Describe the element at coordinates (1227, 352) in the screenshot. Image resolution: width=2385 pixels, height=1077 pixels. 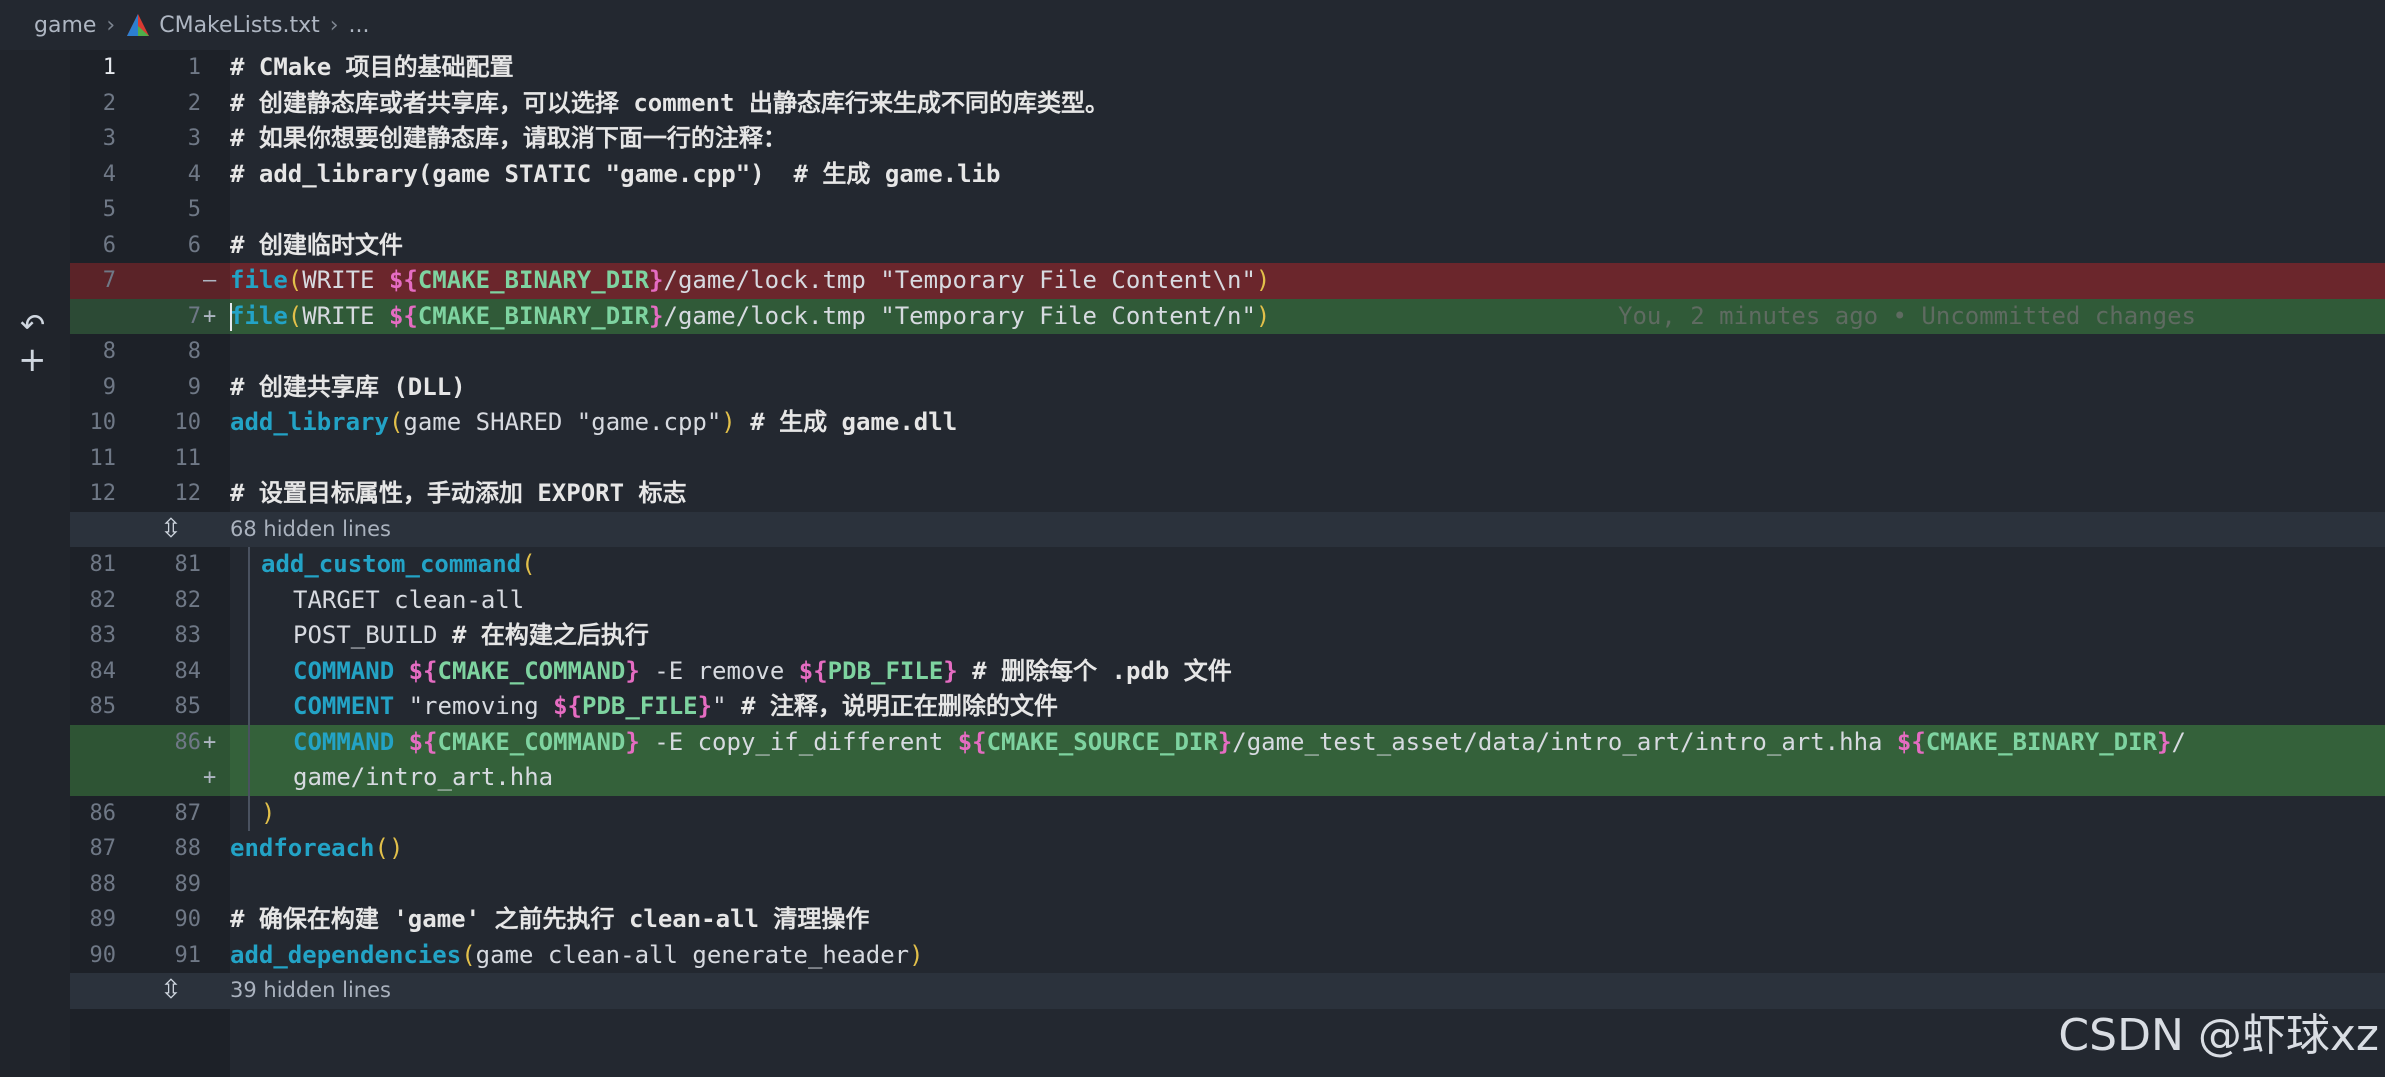
I see `code-line: 88` at that location.